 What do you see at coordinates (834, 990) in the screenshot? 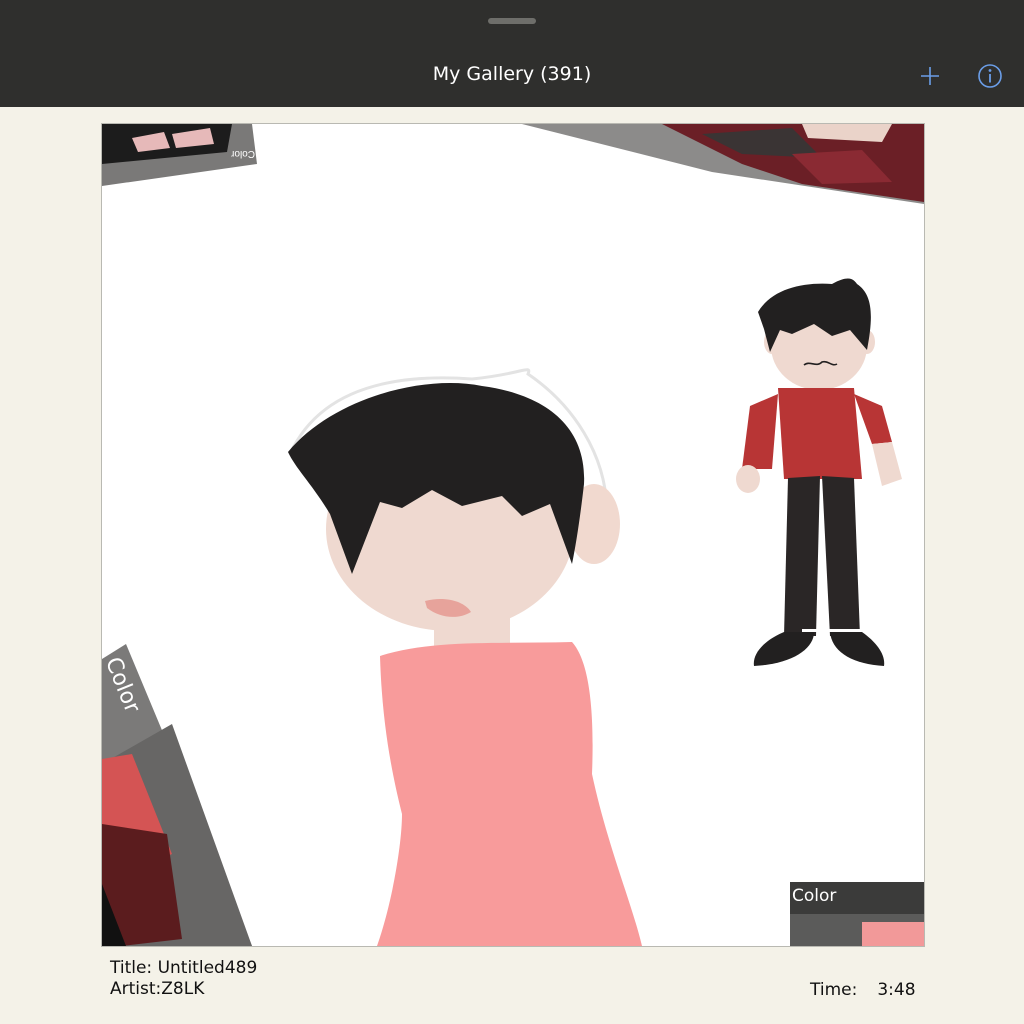
I see `artwork-time-label: Time:` at bounding box center [834, 990].